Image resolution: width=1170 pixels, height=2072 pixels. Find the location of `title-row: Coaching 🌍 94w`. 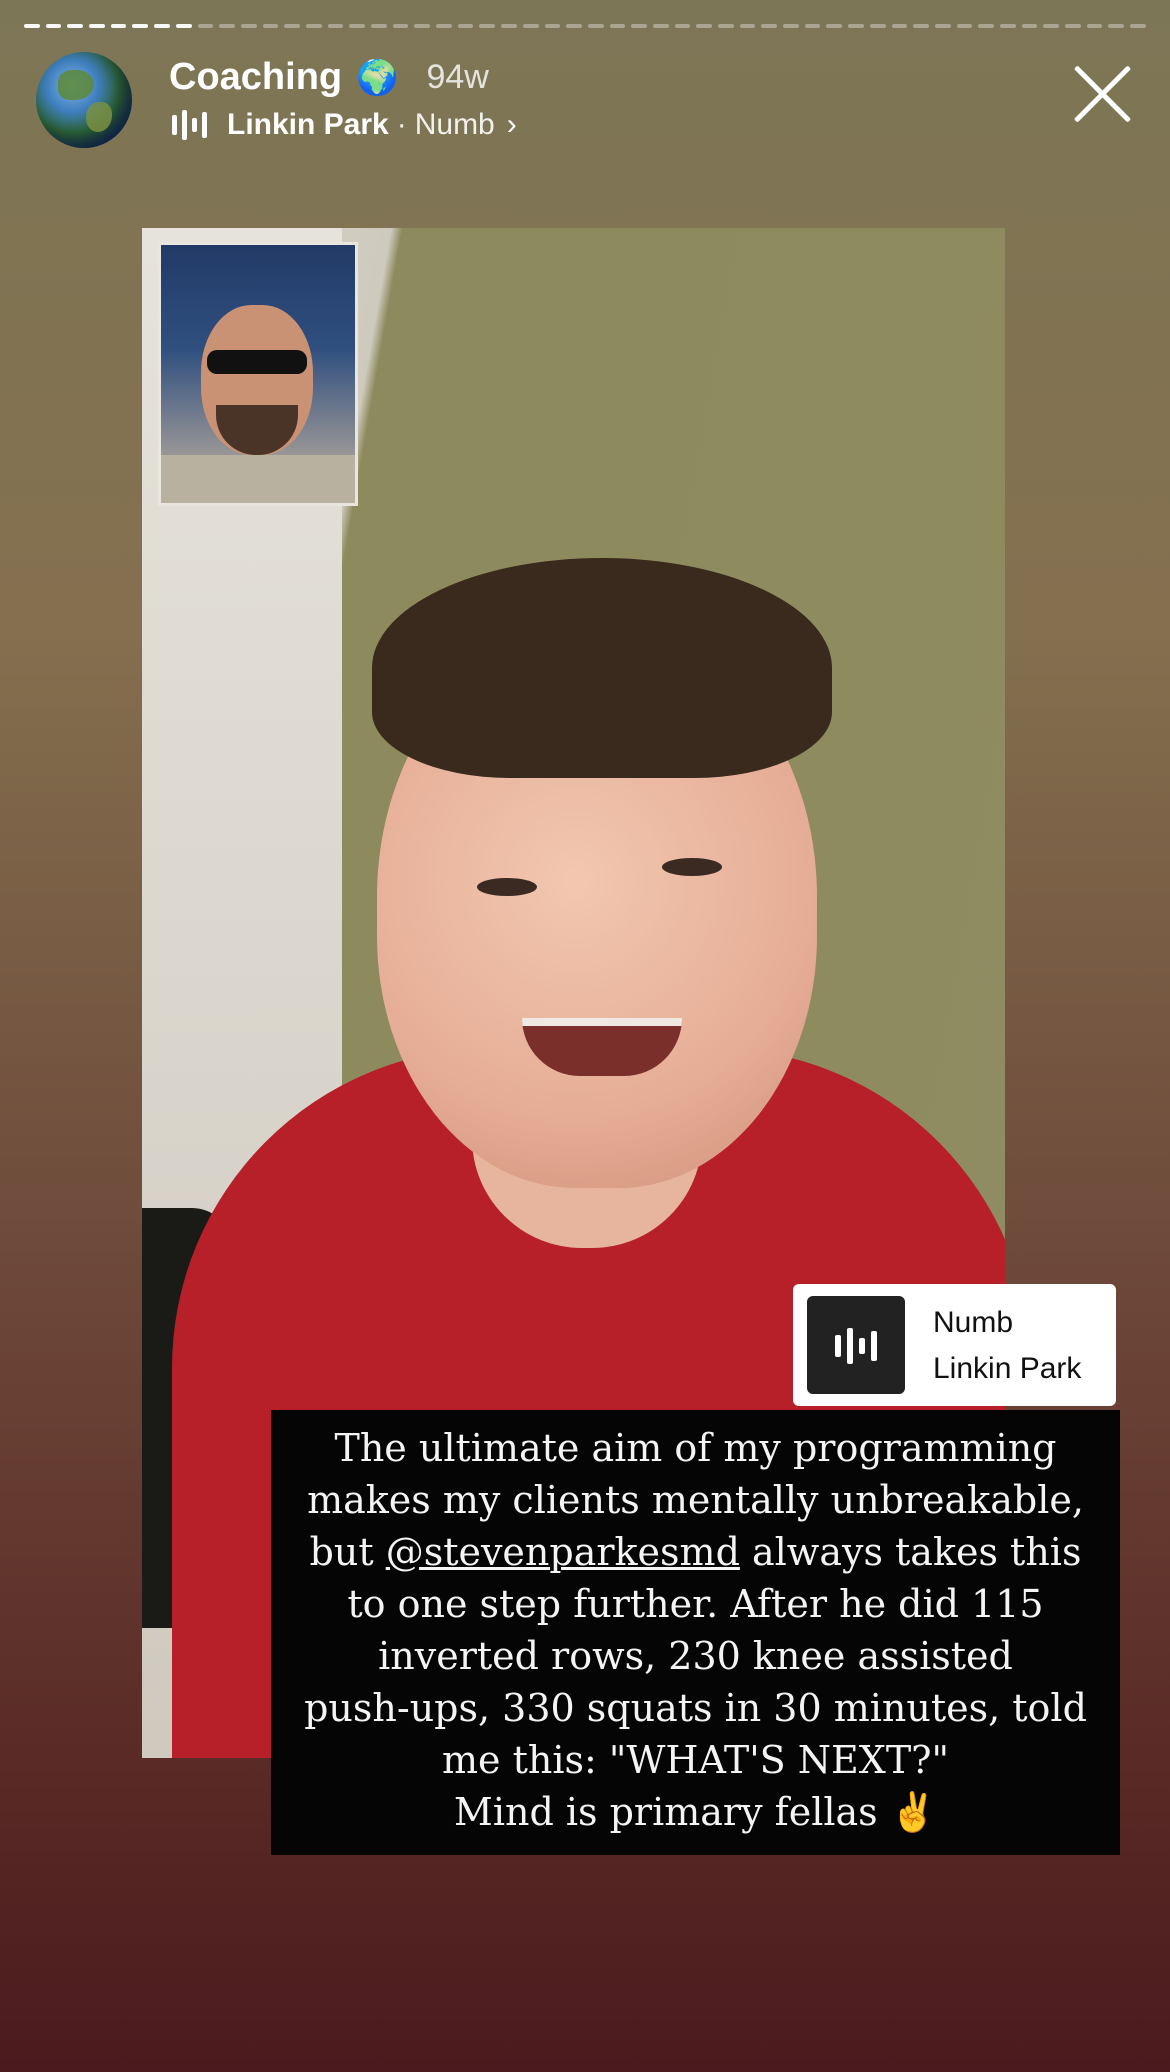

title-row: Coaching 🌍 94w is located at coordinates (329, 77).